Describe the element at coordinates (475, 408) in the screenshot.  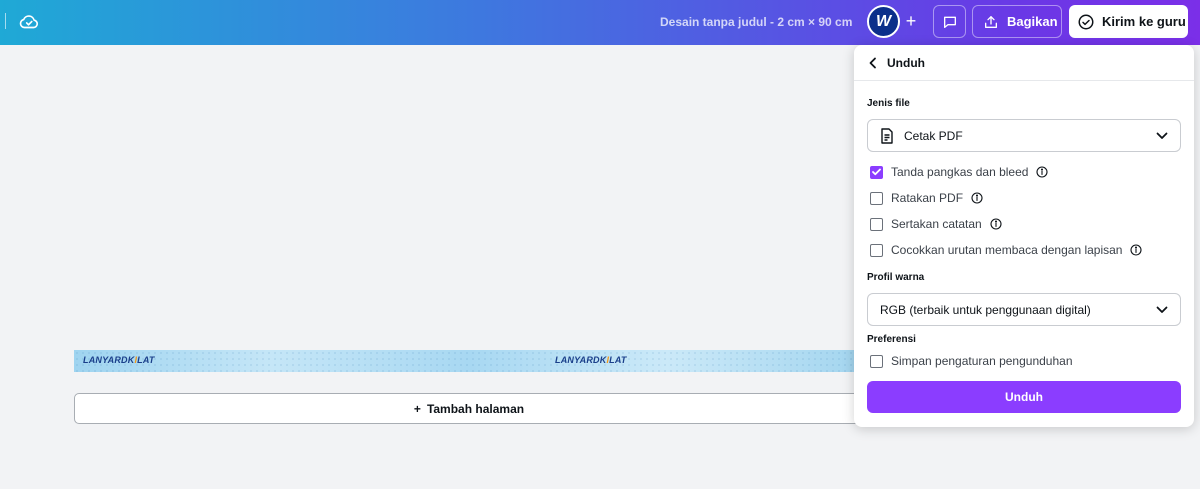
I see `add-page-label: Tambah halaman` at that location.